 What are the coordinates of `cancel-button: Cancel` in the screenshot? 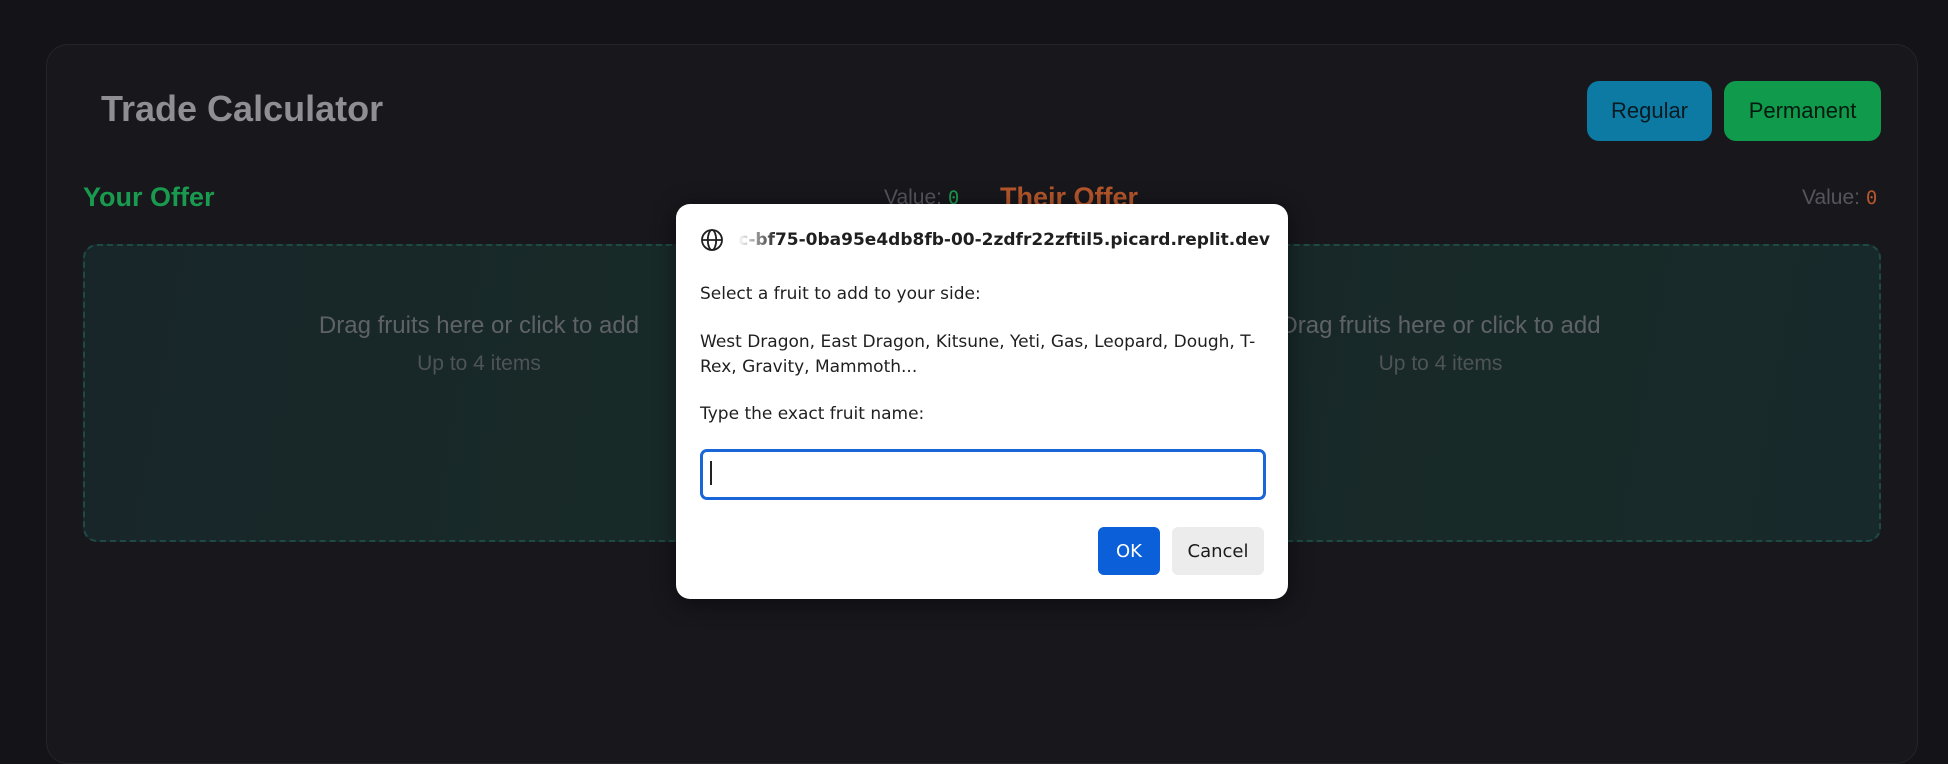 It's located at (1218, 551).